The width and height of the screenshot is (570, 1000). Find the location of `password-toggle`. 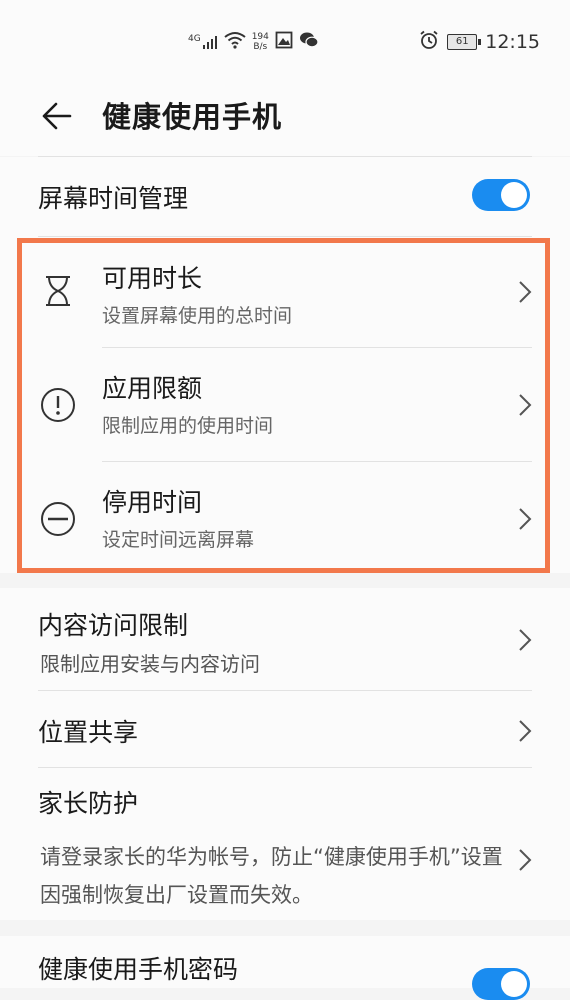

password-toggle is located at coordinates (501, 984).